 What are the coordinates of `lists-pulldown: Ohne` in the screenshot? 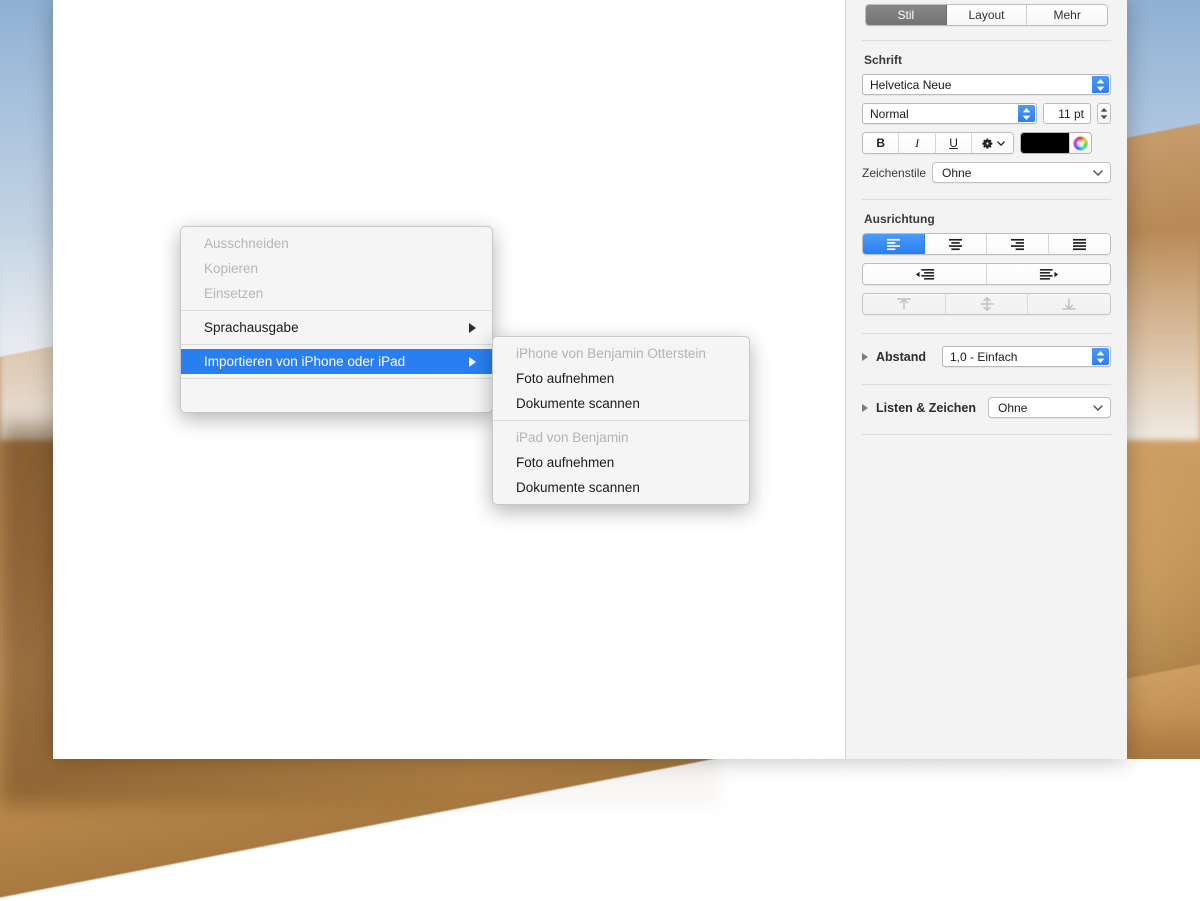 It's located at (1049, 407).